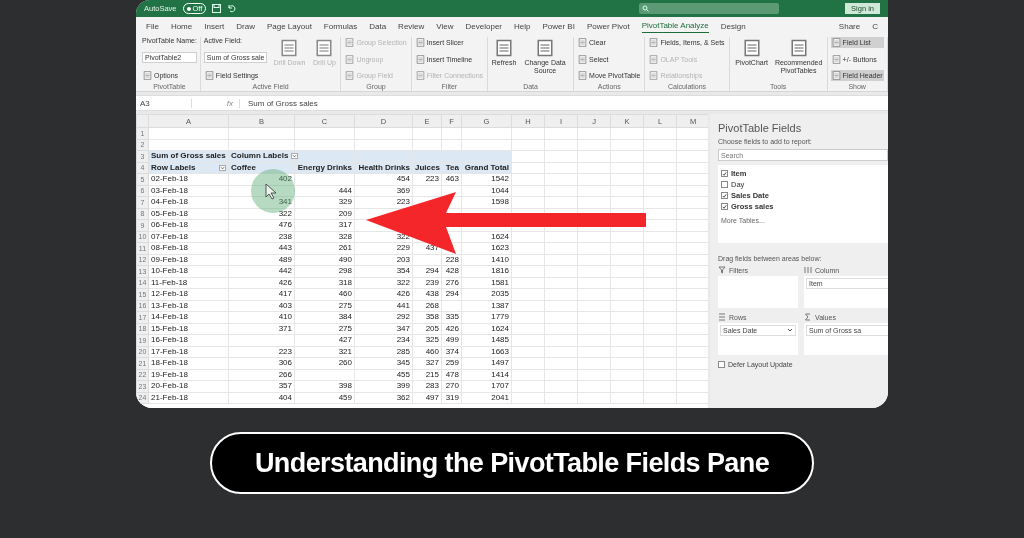 The width and height of the screenshot is (1024, 538). What do you see at coordinates (243, 167) in the screenshot?
I see `table-cell: Coffee` at bounding box center [243, 167].